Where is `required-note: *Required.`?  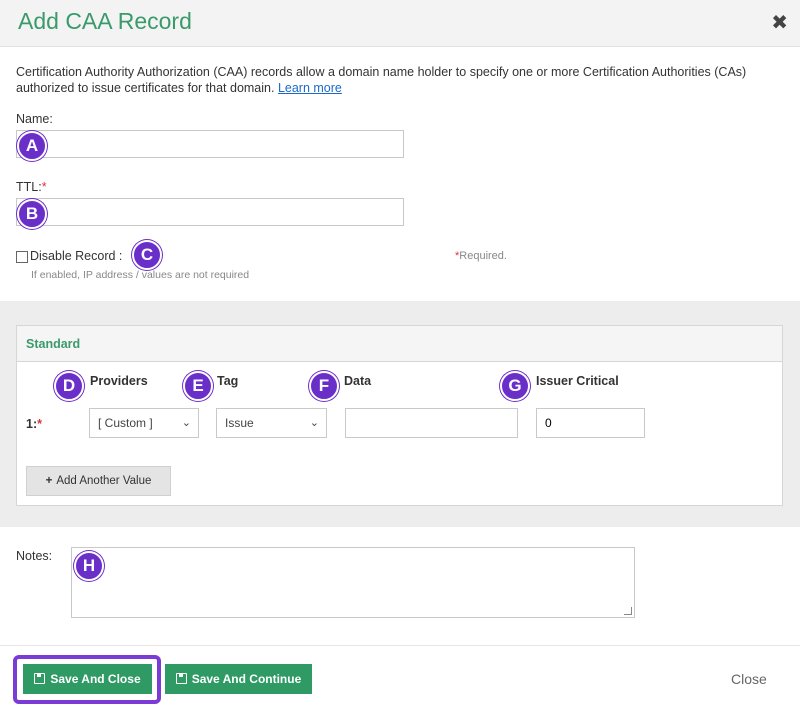
required-note: *Required. is located at coordinates (481, 256).